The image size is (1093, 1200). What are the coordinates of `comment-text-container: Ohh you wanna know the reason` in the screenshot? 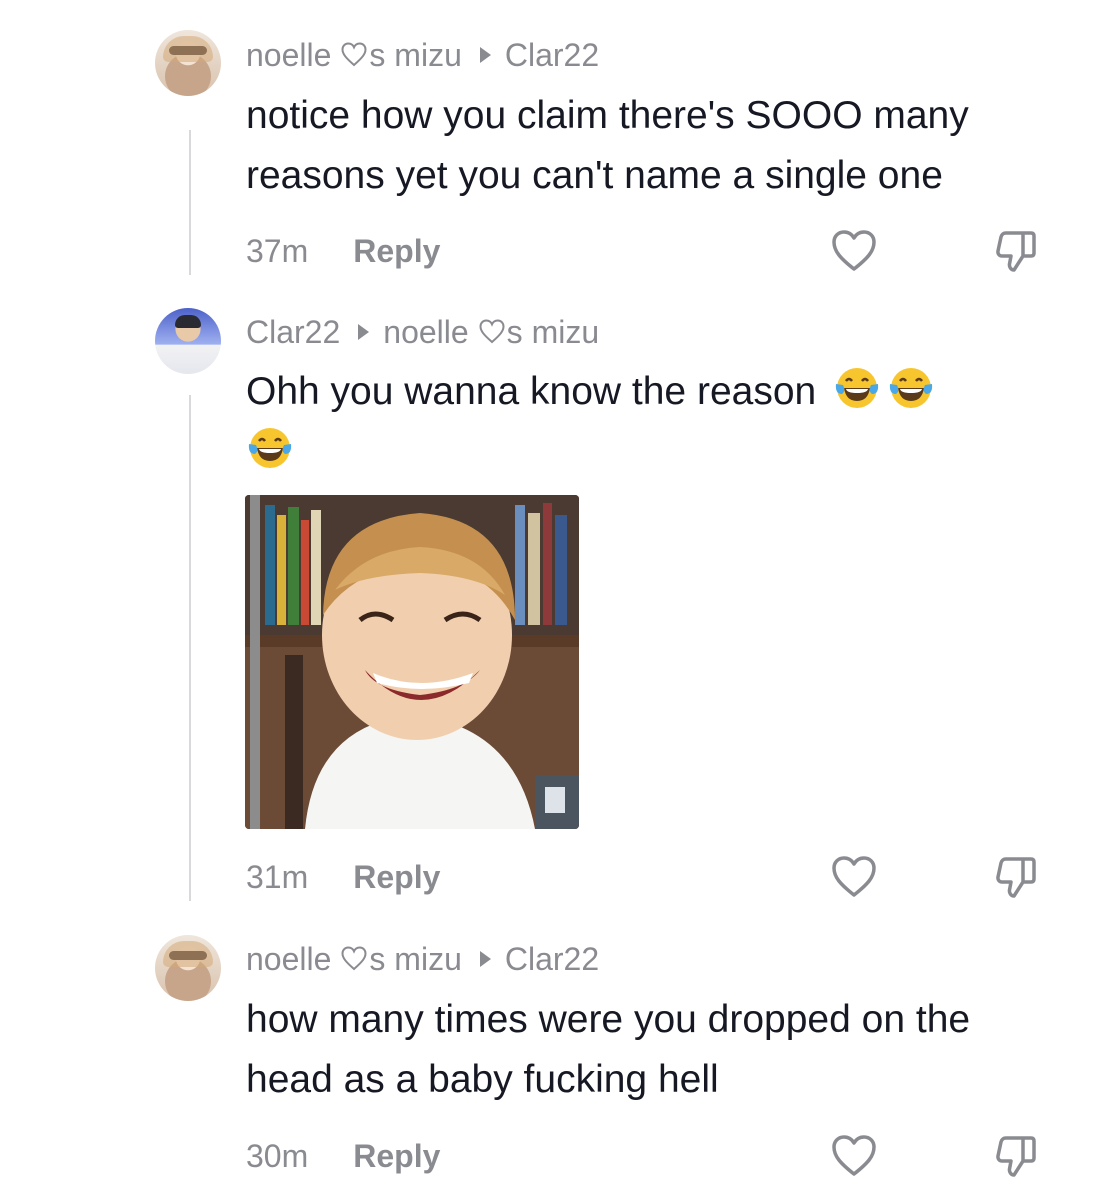 It's located at (641, 422).